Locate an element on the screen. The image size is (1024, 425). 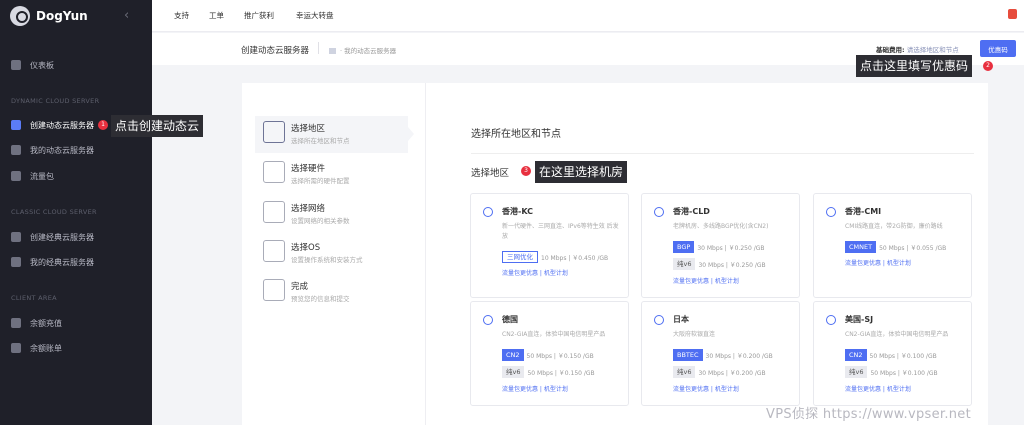
dashboard-icon is located at coordinates (16, 65).